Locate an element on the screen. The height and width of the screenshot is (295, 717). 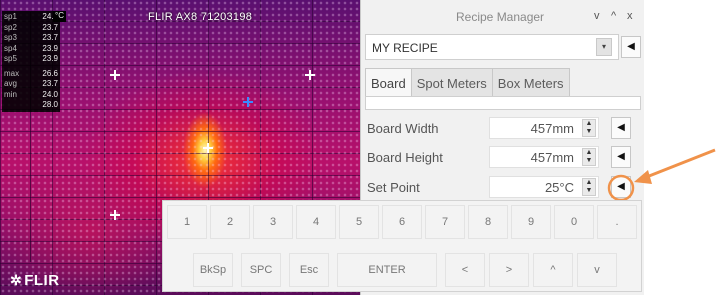
up-arrow-key: ^ is located at coordinates (553, 270).